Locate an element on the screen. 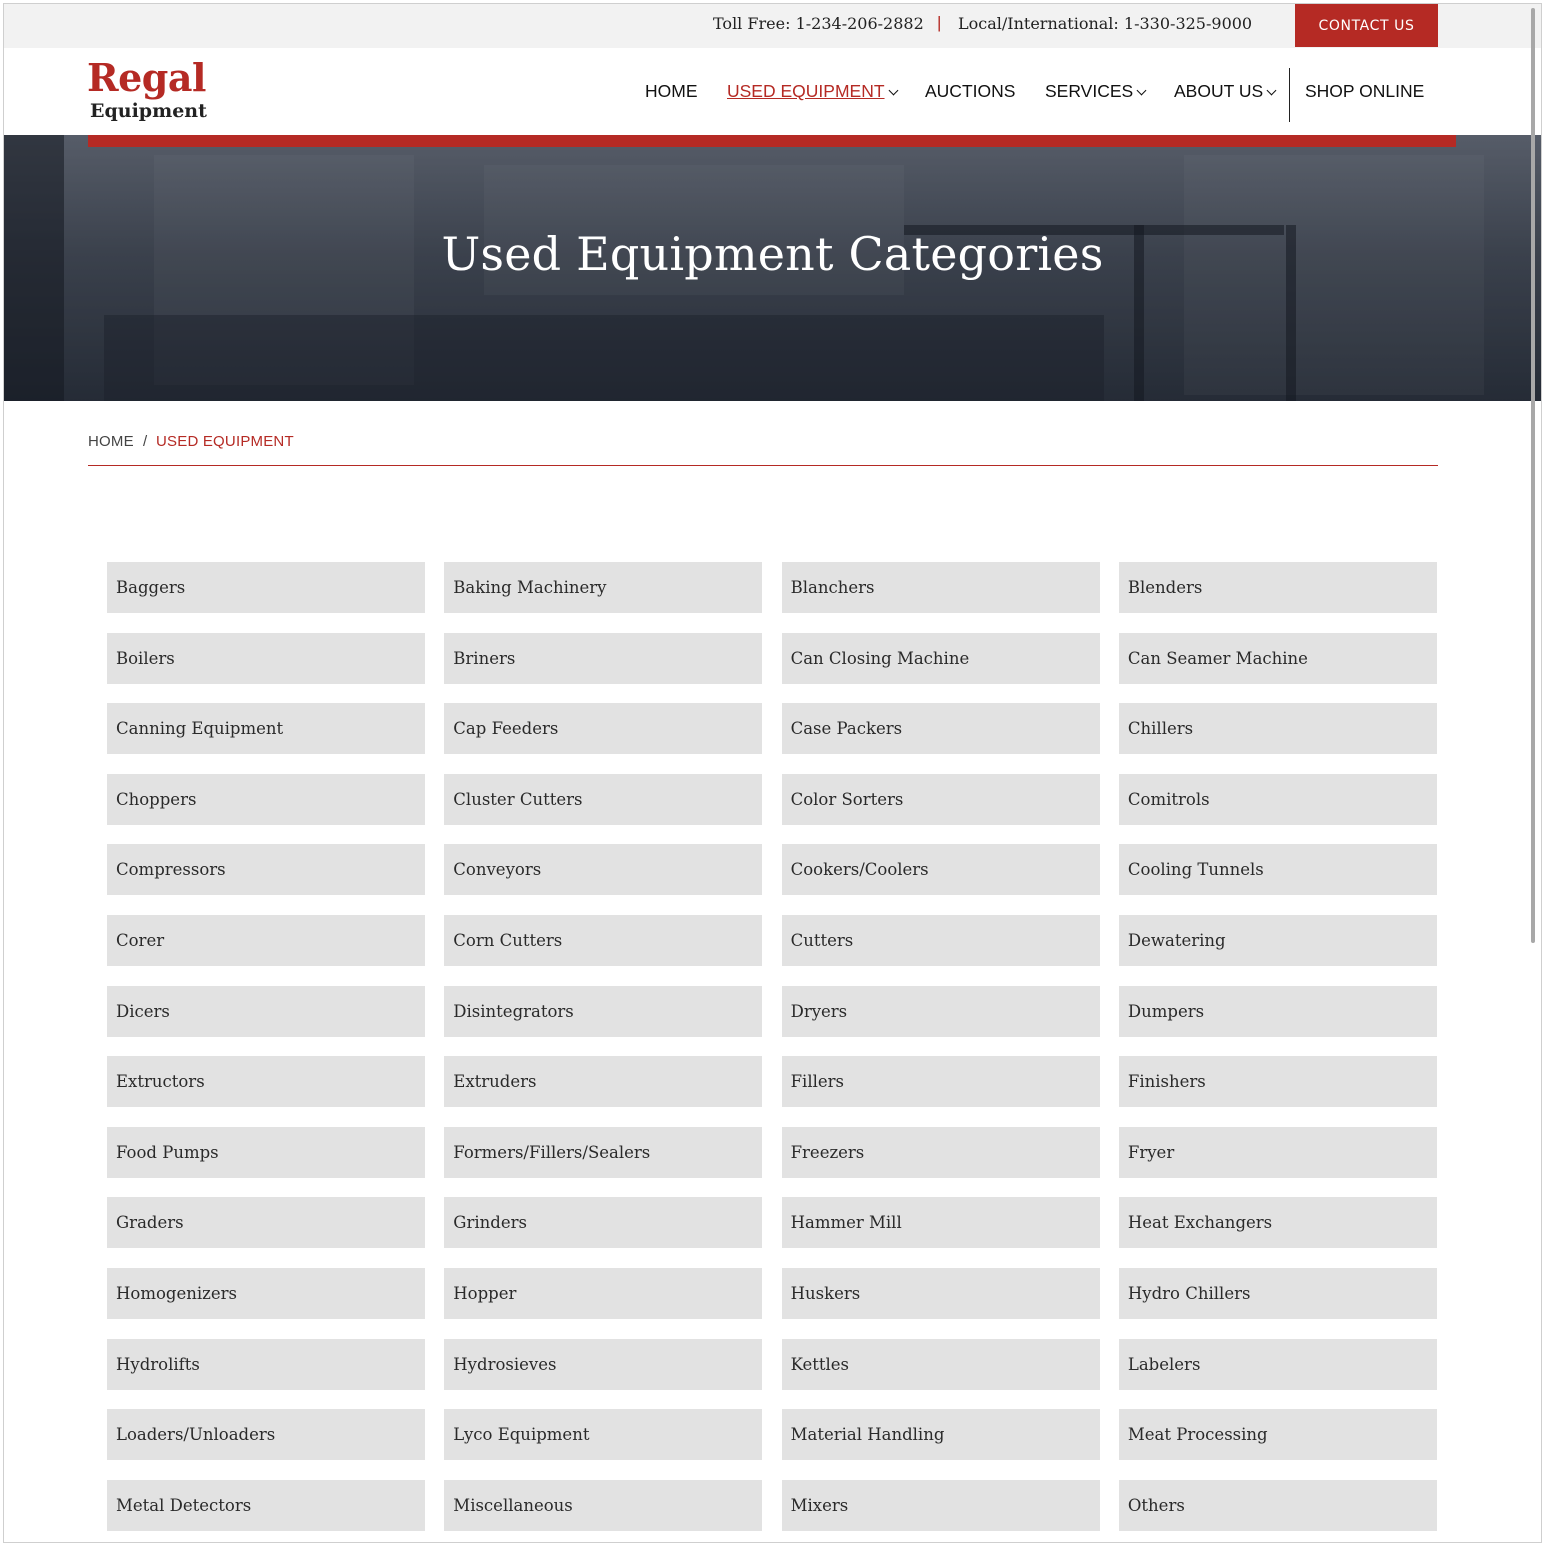  category-tile: Can Closing Machine is located at coordinates (940, 658).